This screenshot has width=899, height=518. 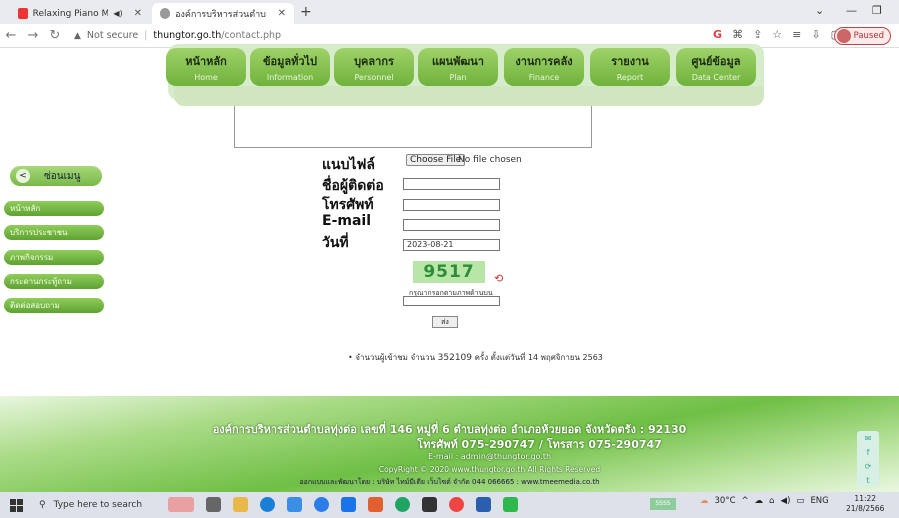 I want to click on search-icon: ⚲, so click(x=42, y=505).